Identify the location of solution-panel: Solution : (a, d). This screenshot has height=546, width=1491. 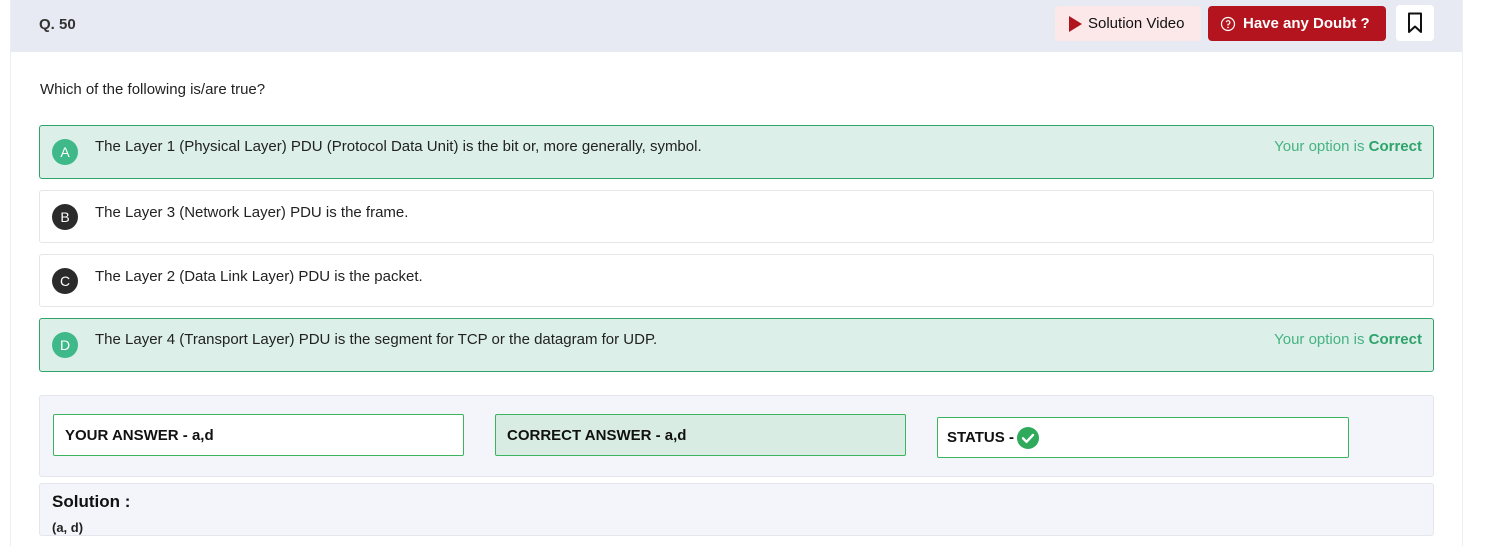
(736, 509).